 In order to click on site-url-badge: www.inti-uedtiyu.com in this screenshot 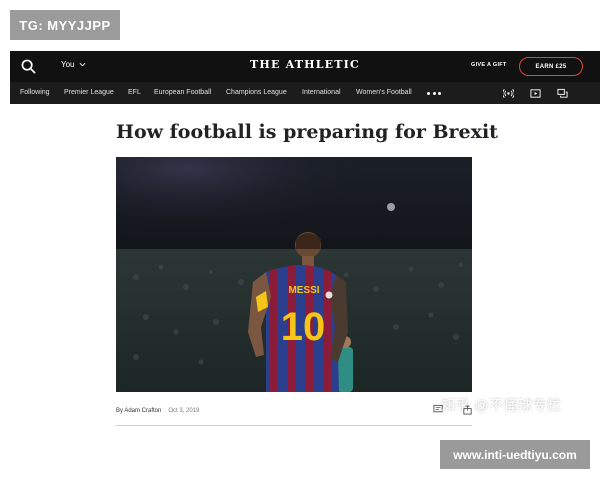, I will do `click(515, 454)`.